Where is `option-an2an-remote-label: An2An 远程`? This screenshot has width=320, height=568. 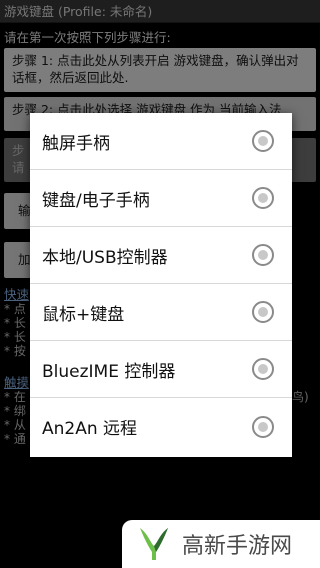
option-an2an-remote-label: An2An 远程 is located at coordinates (90, 429).